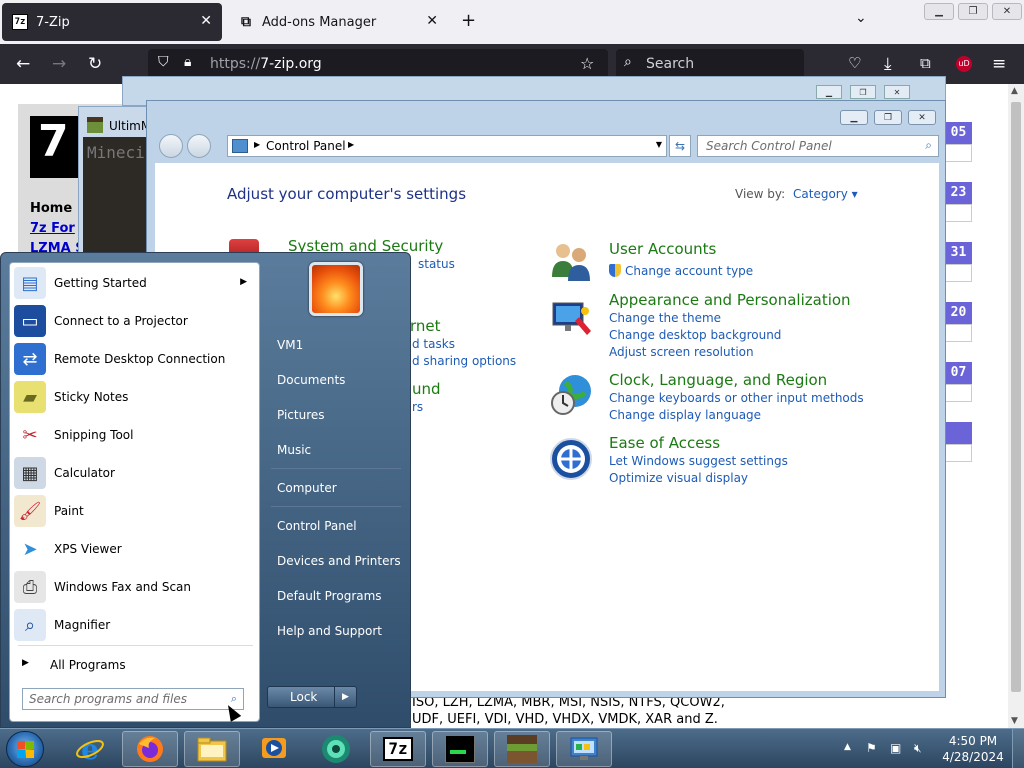  What do you see at coordinates (59, 64) in the screenshot?
I see `forward-arrow-icon: →` at bounding box center [59, 64].